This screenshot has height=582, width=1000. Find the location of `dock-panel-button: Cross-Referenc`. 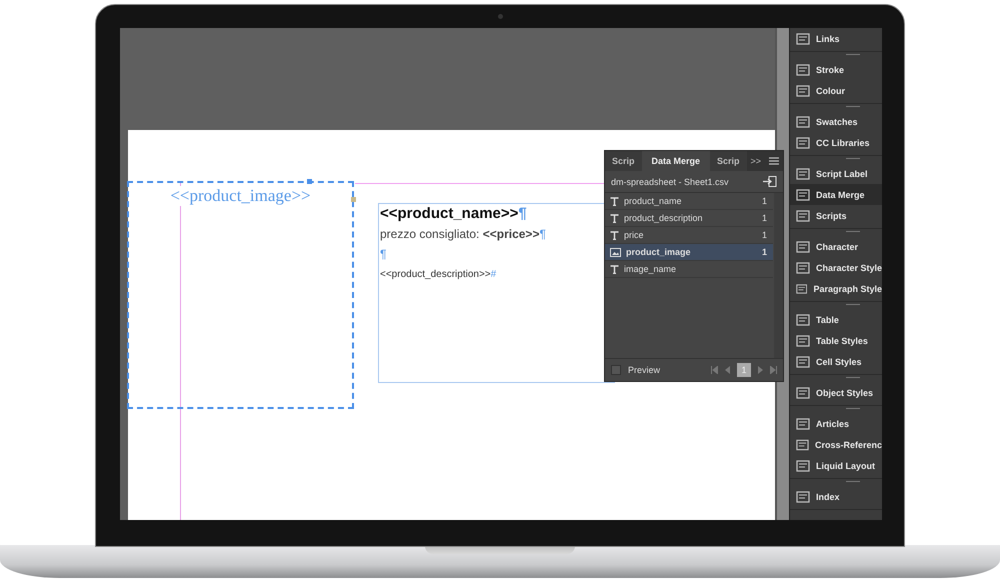

dock-panel-button: Cross-Referenc is located at coordinates (836, 444).